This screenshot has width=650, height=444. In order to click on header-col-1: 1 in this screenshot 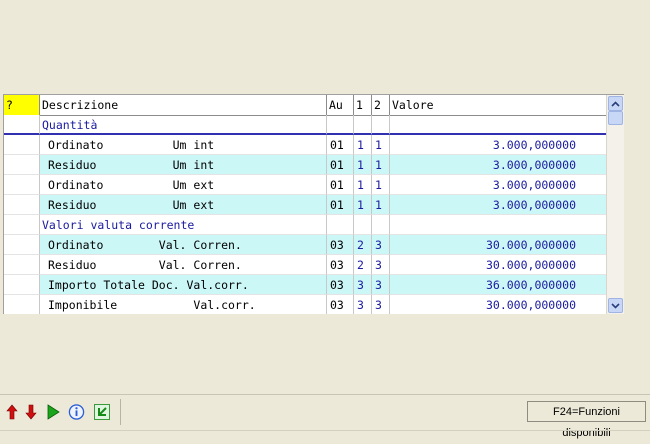, I will do `click(363, 105)`.